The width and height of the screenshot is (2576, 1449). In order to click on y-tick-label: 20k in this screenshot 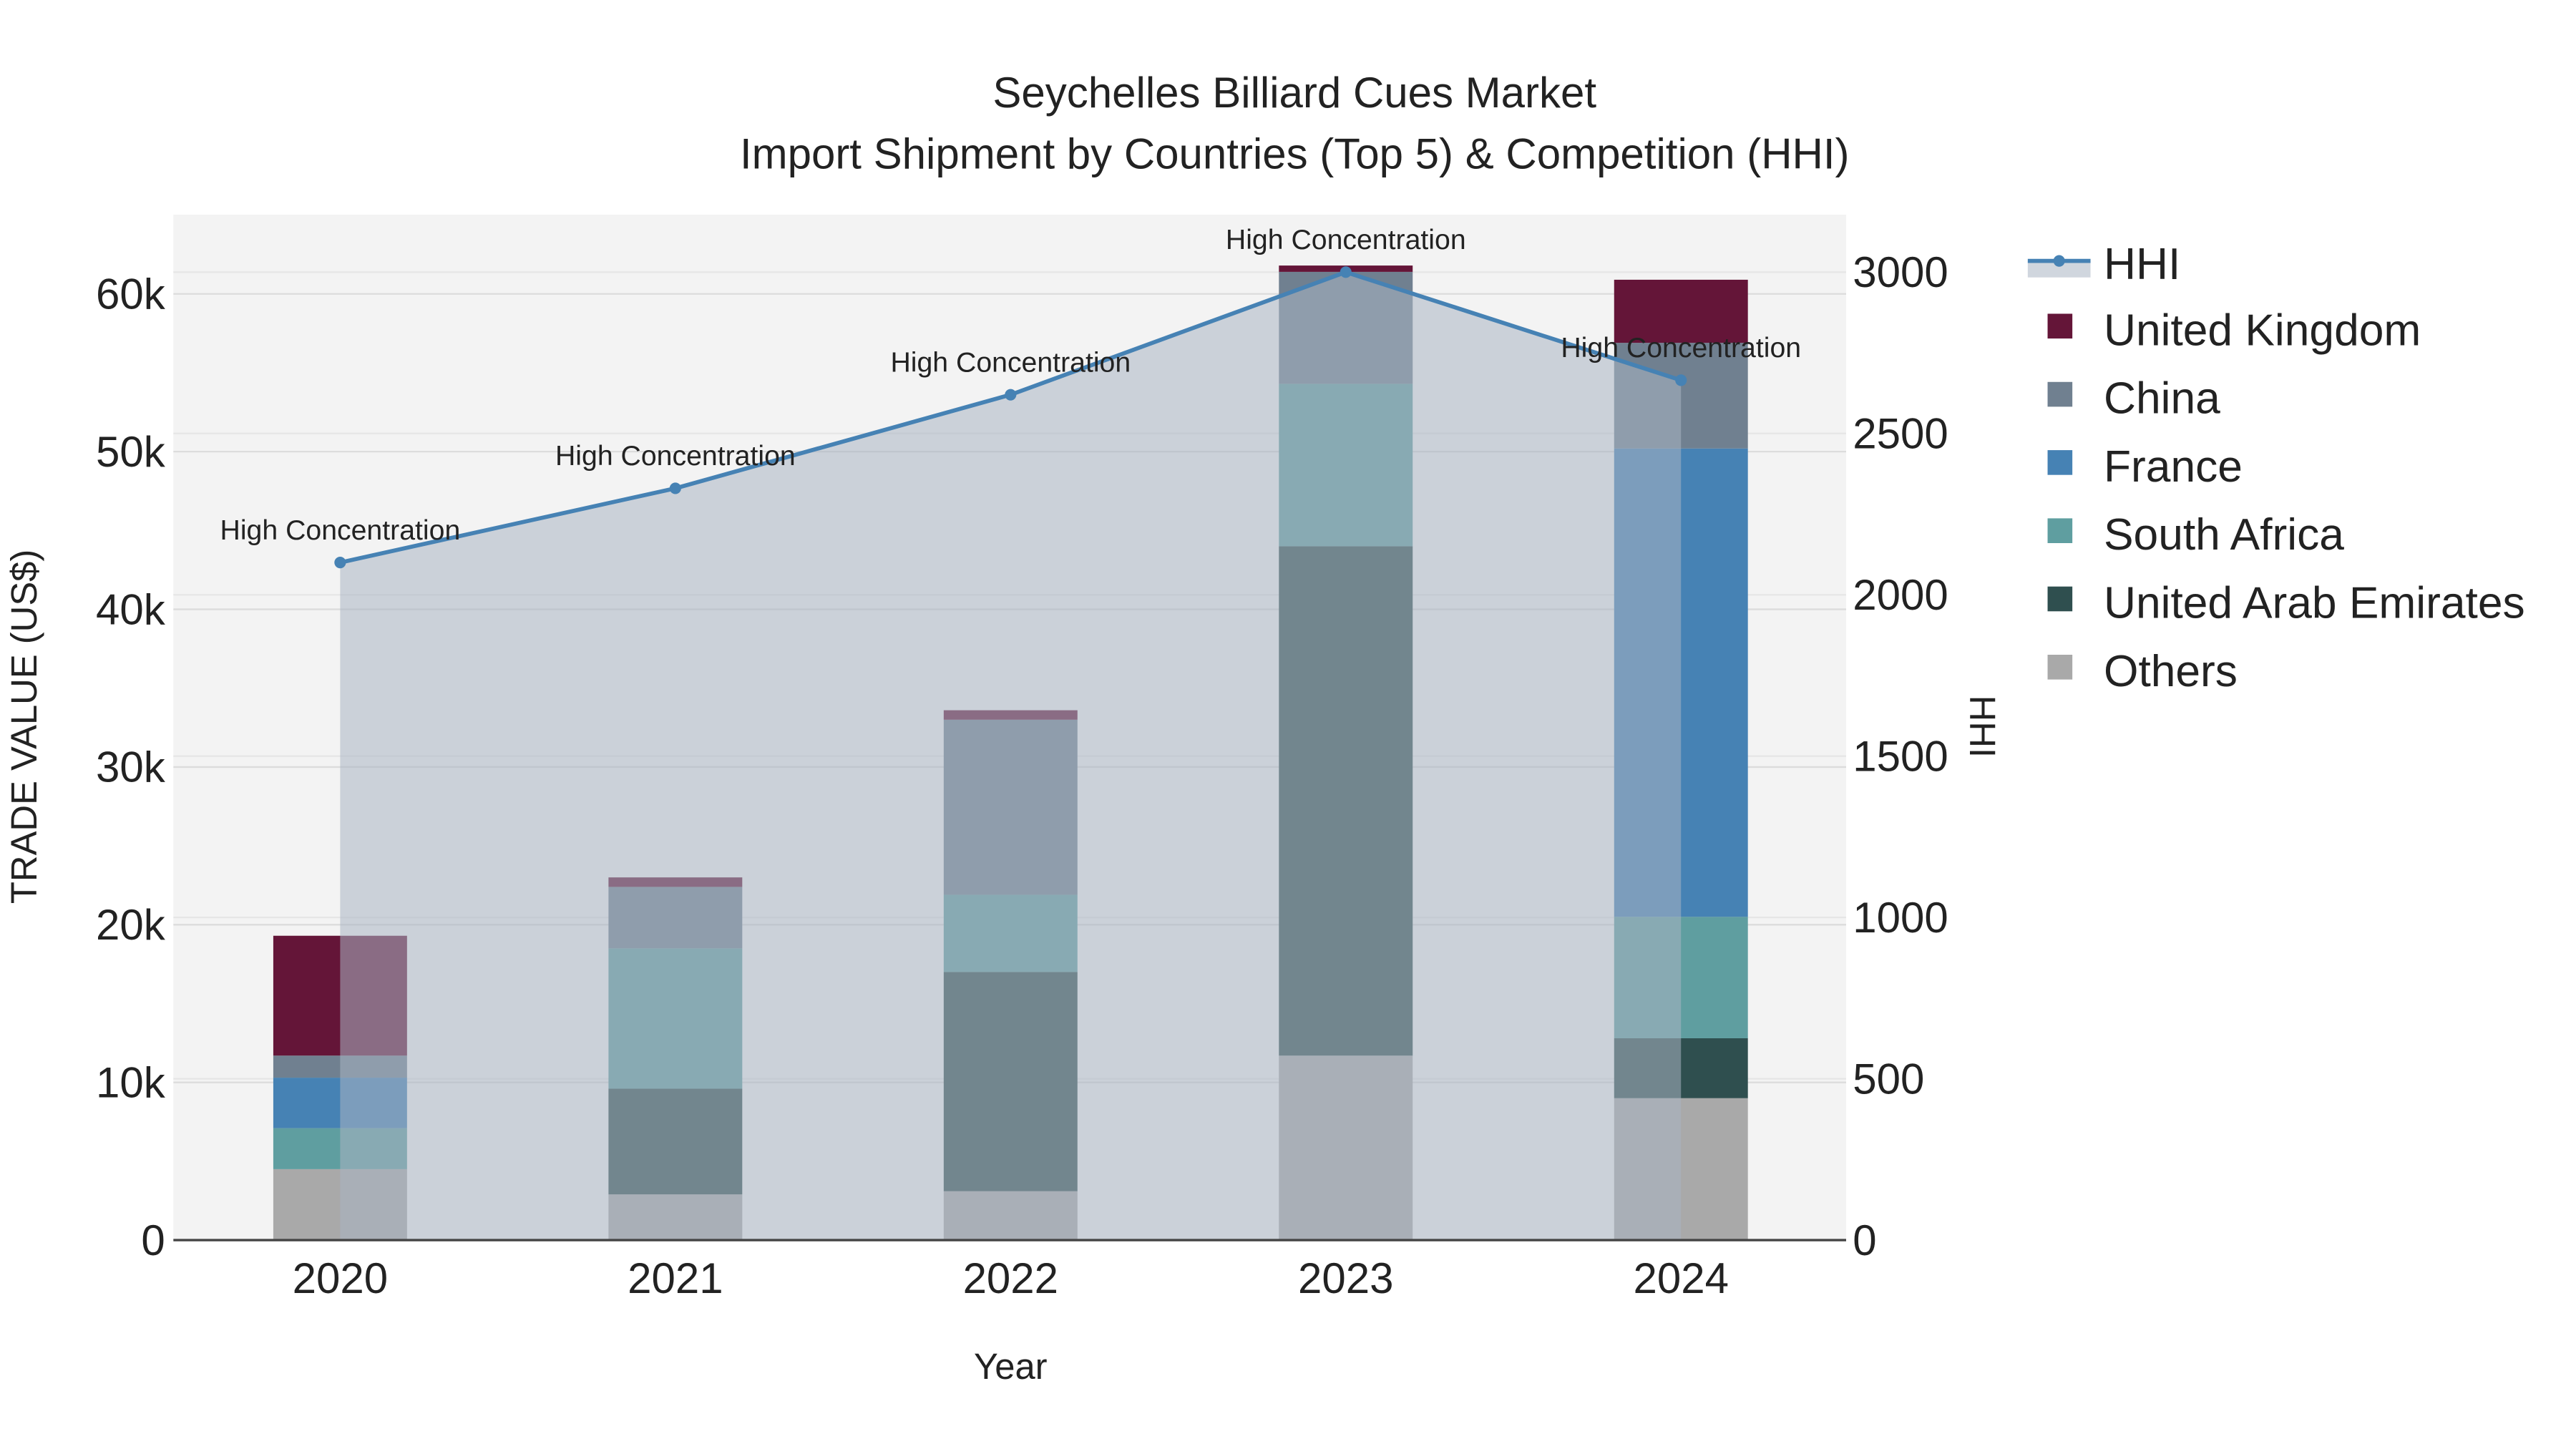, I will do `click(131, 925)`.